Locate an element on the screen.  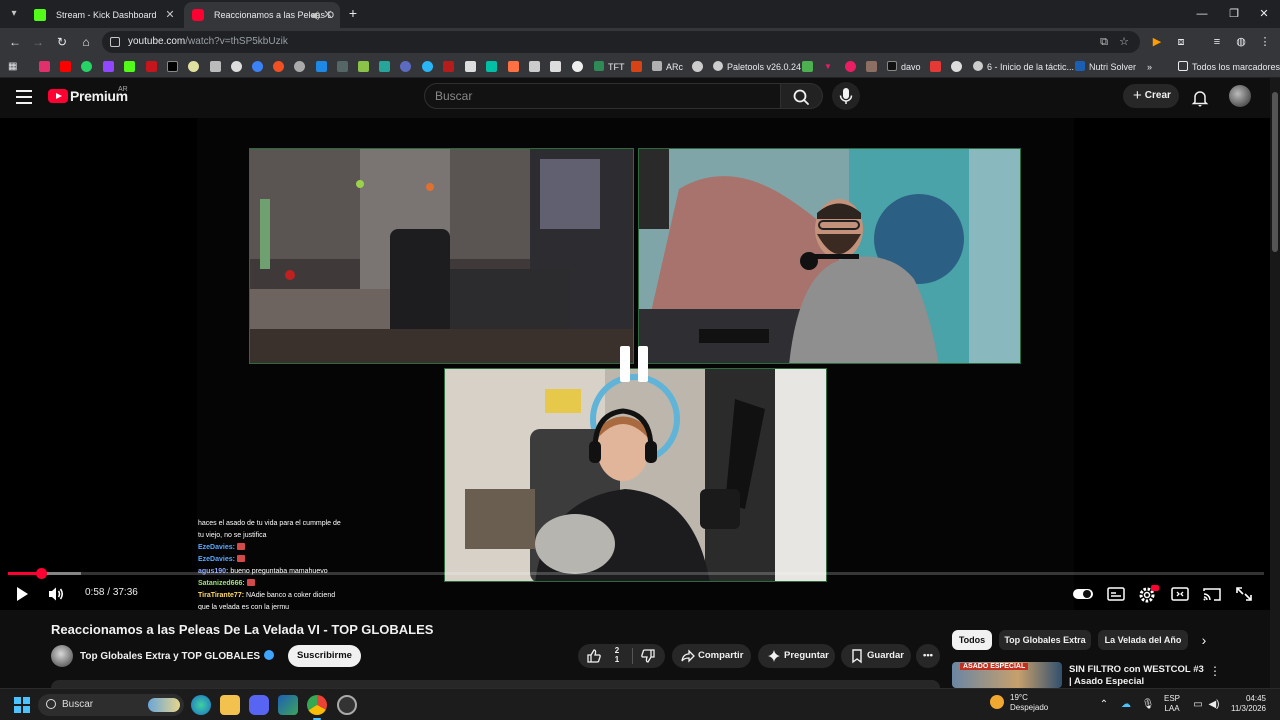
url-text: youtube.com/watch?v=thSP5kbUzik is located at coordinates (208, 42).